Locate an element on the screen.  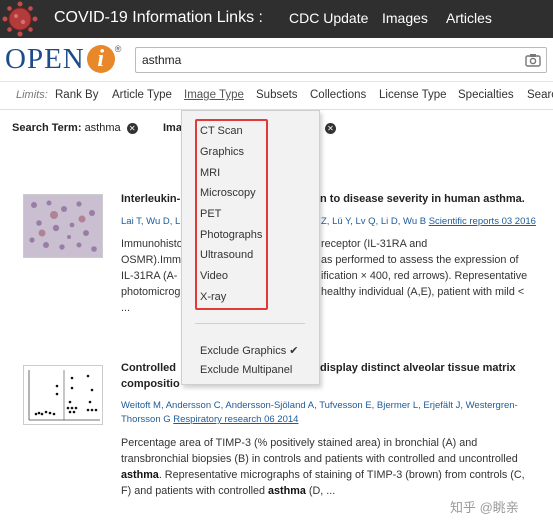
limit-article-type: Article Type is located at coordinates (142, 95).